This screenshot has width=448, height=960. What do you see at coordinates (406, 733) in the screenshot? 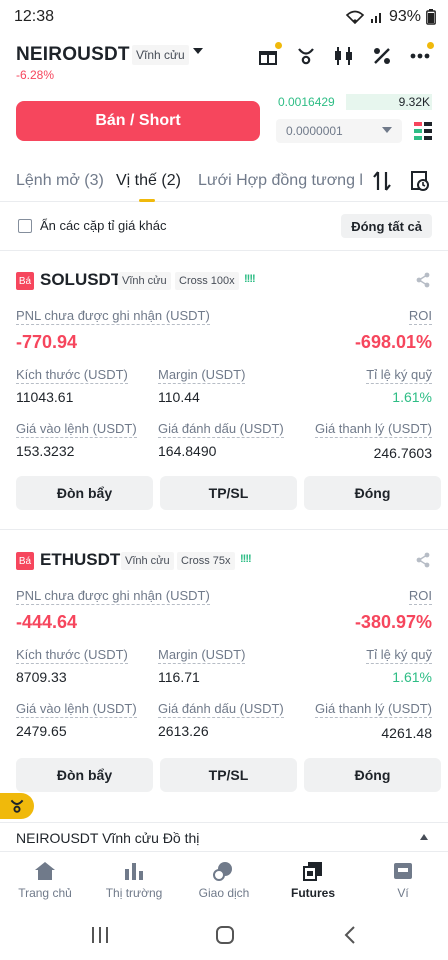
I see `liquidation-price-value: 4261.48` at bounding box center [406, 733].